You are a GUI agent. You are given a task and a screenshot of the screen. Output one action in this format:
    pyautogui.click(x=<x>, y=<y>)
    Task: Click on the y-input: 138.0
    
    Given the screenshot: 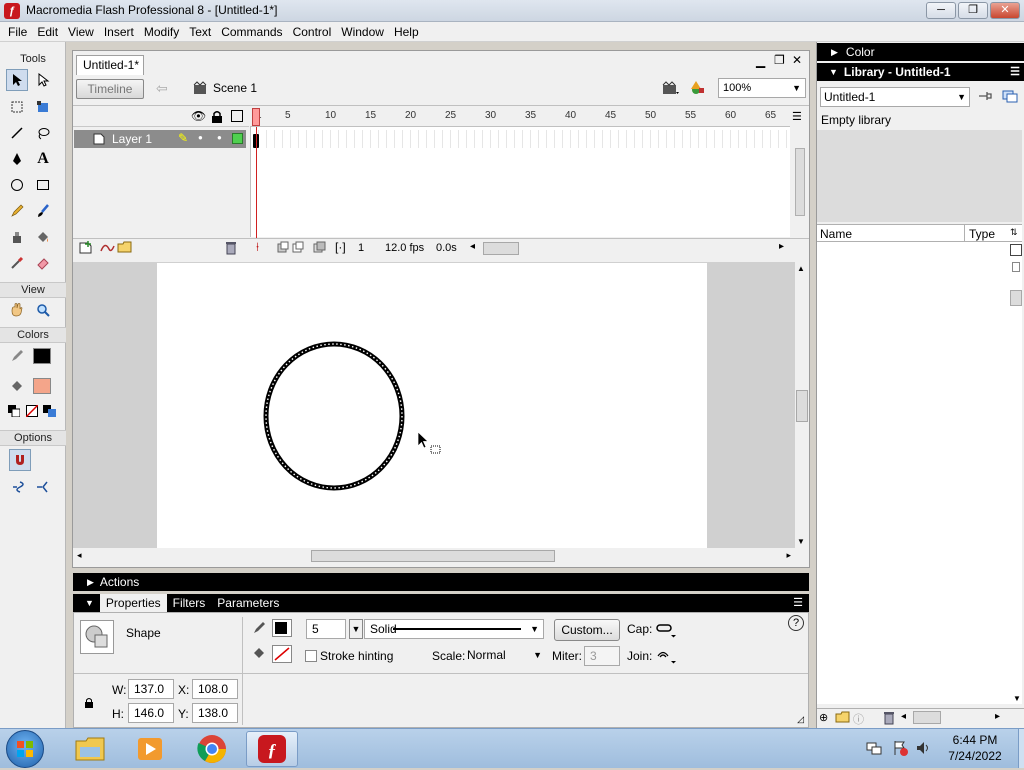 What is the action you would take?
    pyautogui.click(x=215, y=713)
    